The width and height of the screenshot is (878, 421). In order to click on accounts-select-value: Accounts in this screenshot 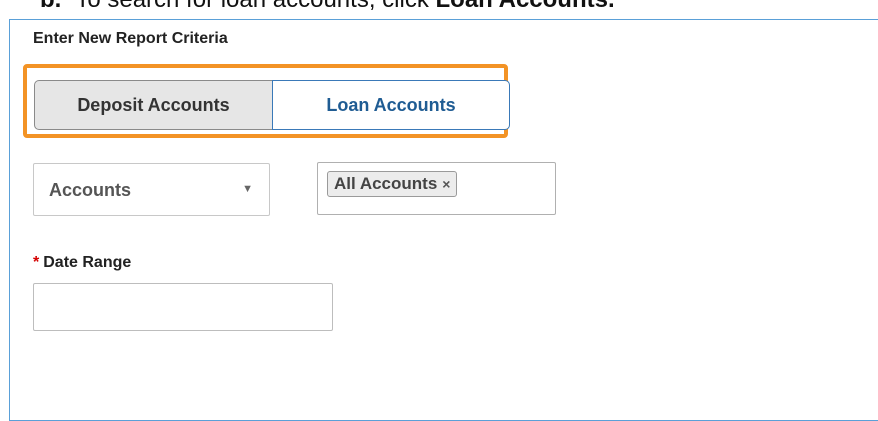, I will do `click(90, 190)`.